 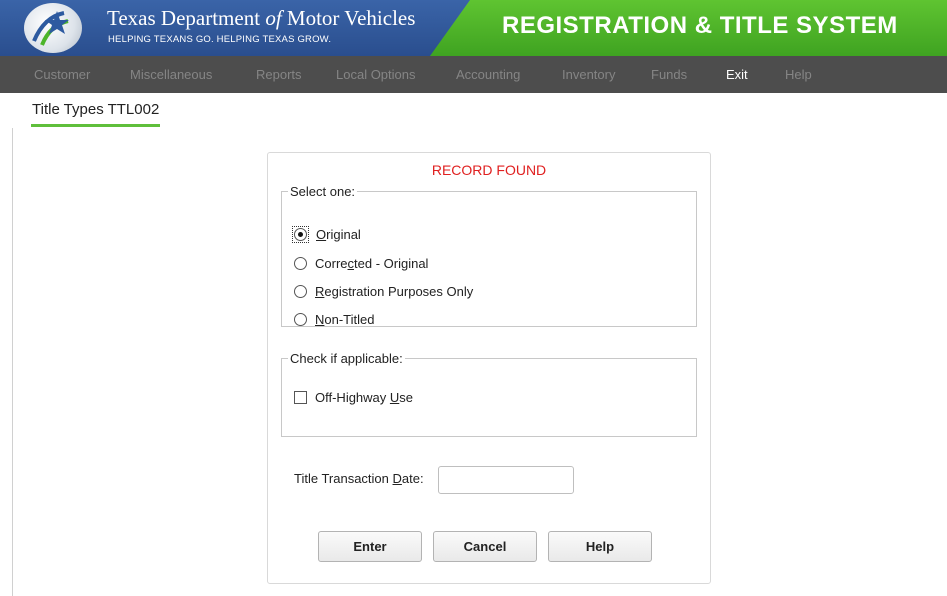 What do you see at coordinates (300, 263) in the screenshot?
I see `radio-button-corrected-original` at bounding box center [300, 263].